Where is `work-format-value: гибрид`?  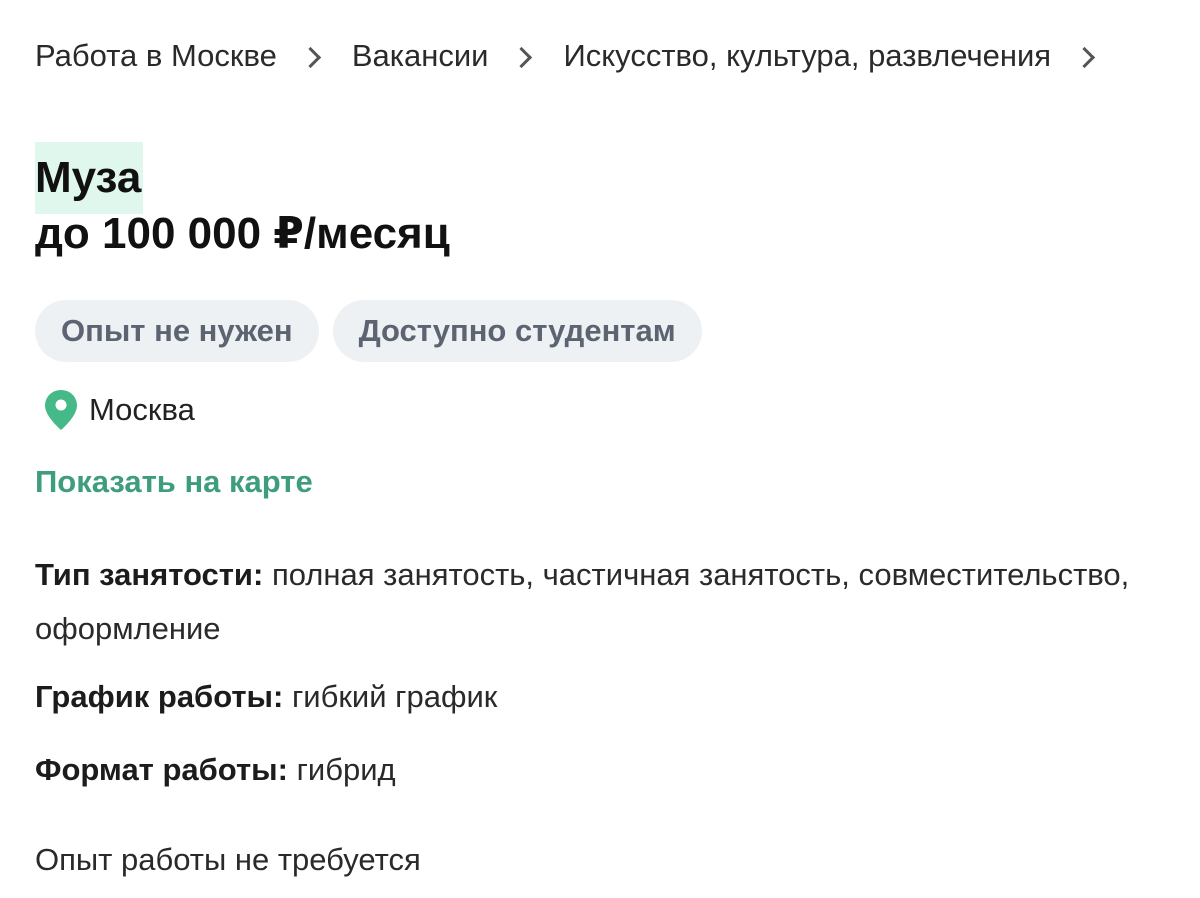
work-format-value: гибрид is located at coordinates (346, 769).